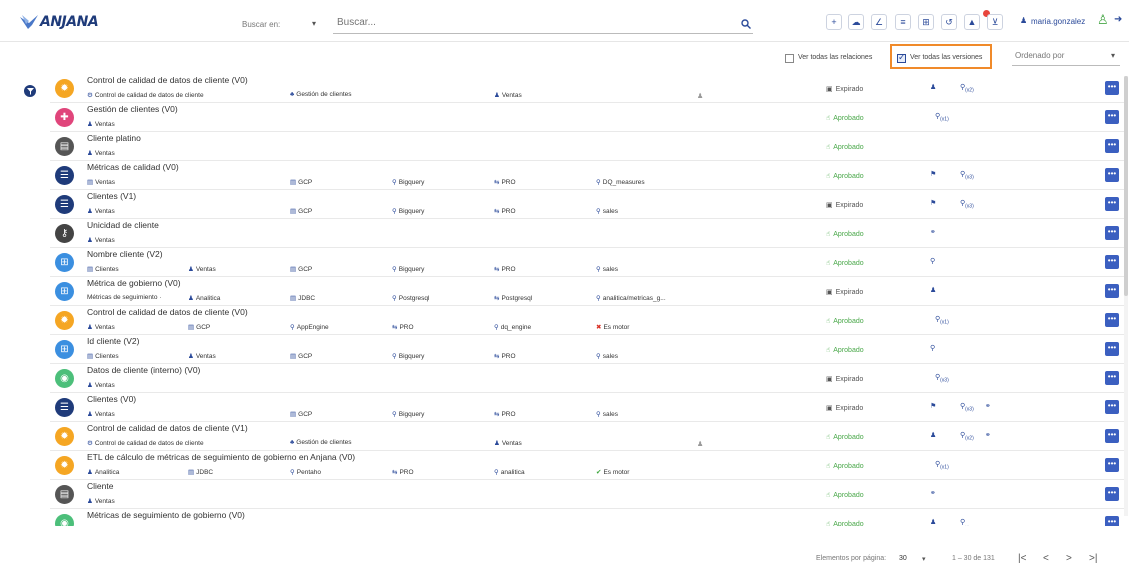 This screenshot has height=567, width=1129. What do you see at coordinates (132, 109) in the screenshot?
I see `item-title: Gestión de clientes (V0)` at bounding box center [132, 109].